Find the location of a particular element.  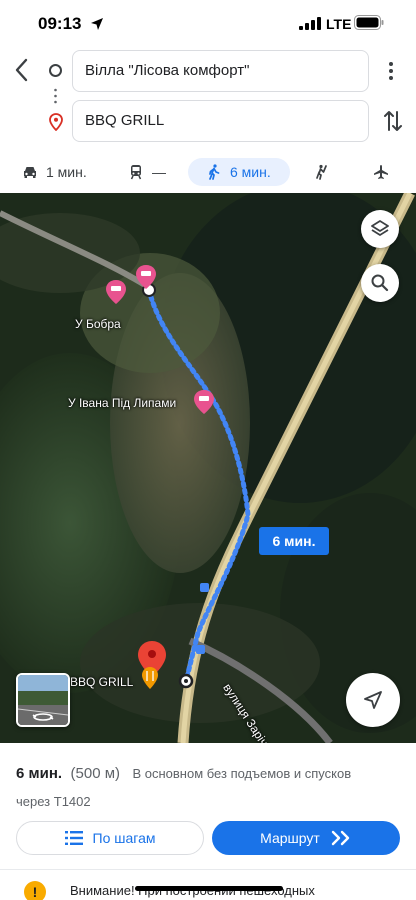

hail-icon is located at coordinates (321, 172).